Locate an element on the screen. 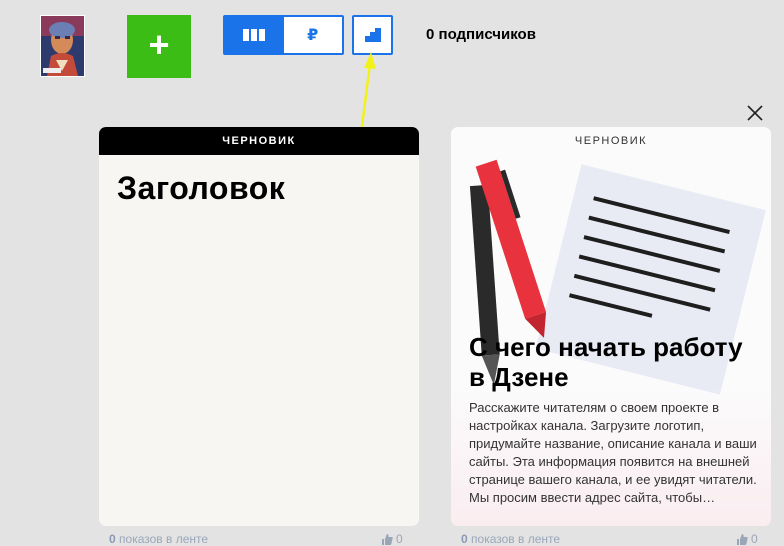  guide-title: С чего начать работу в Дзене is located at coordinates (606, 362).